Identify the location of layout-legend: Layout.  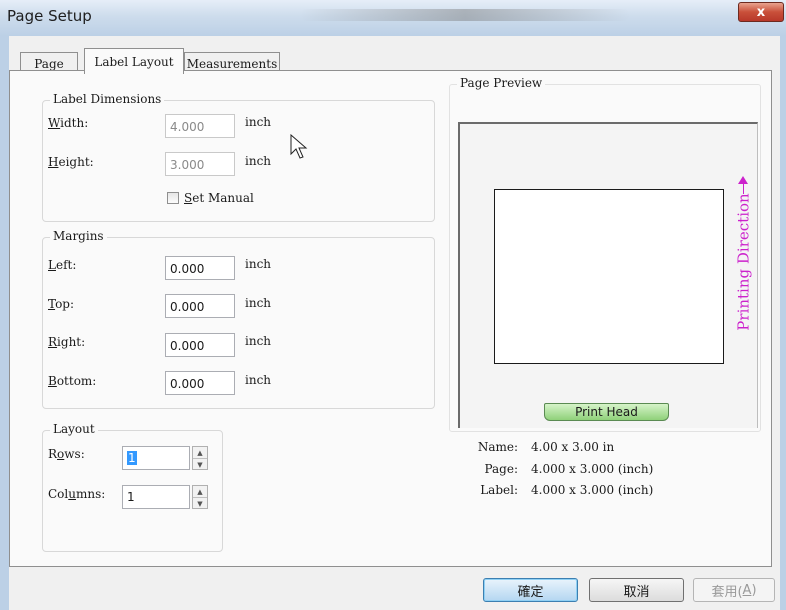
(74, 429).